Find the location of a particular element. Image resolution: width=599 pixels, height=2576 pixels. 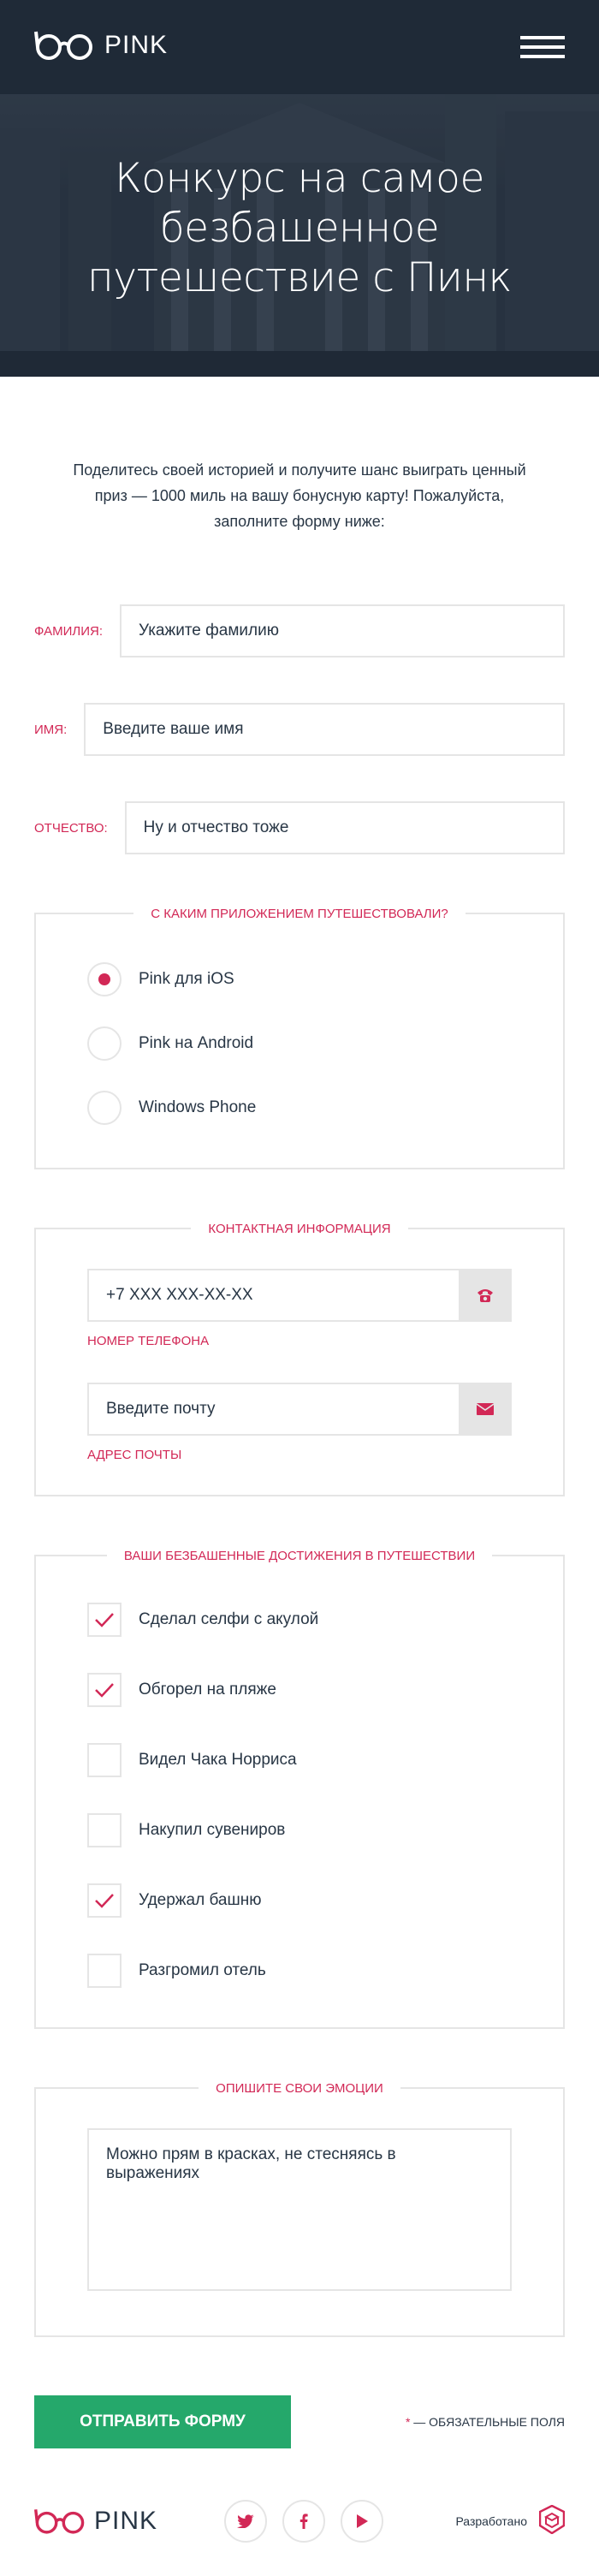

surname-row: ФАМИЛИЯ: is located at coordinates (299, 631).